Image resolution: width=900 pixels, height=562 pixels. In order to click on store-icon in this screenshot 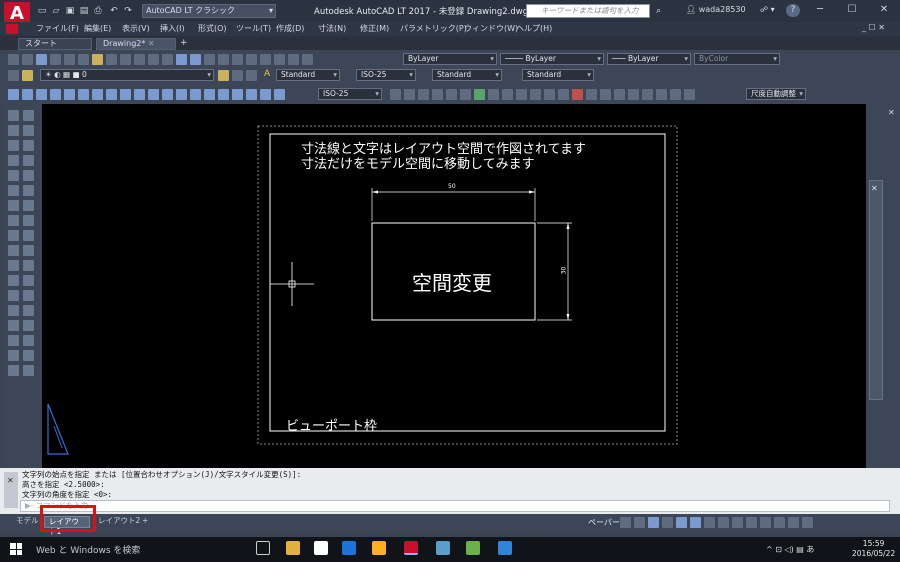, I will do `click(321, 548)`.